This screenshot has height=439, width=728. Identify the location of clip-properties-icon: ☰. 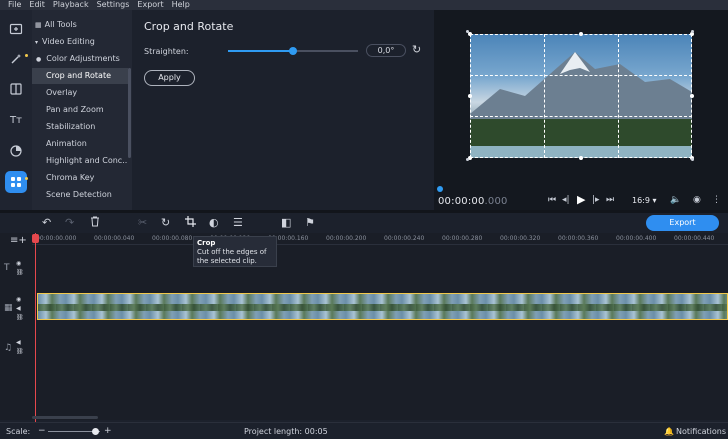
(238, 222).